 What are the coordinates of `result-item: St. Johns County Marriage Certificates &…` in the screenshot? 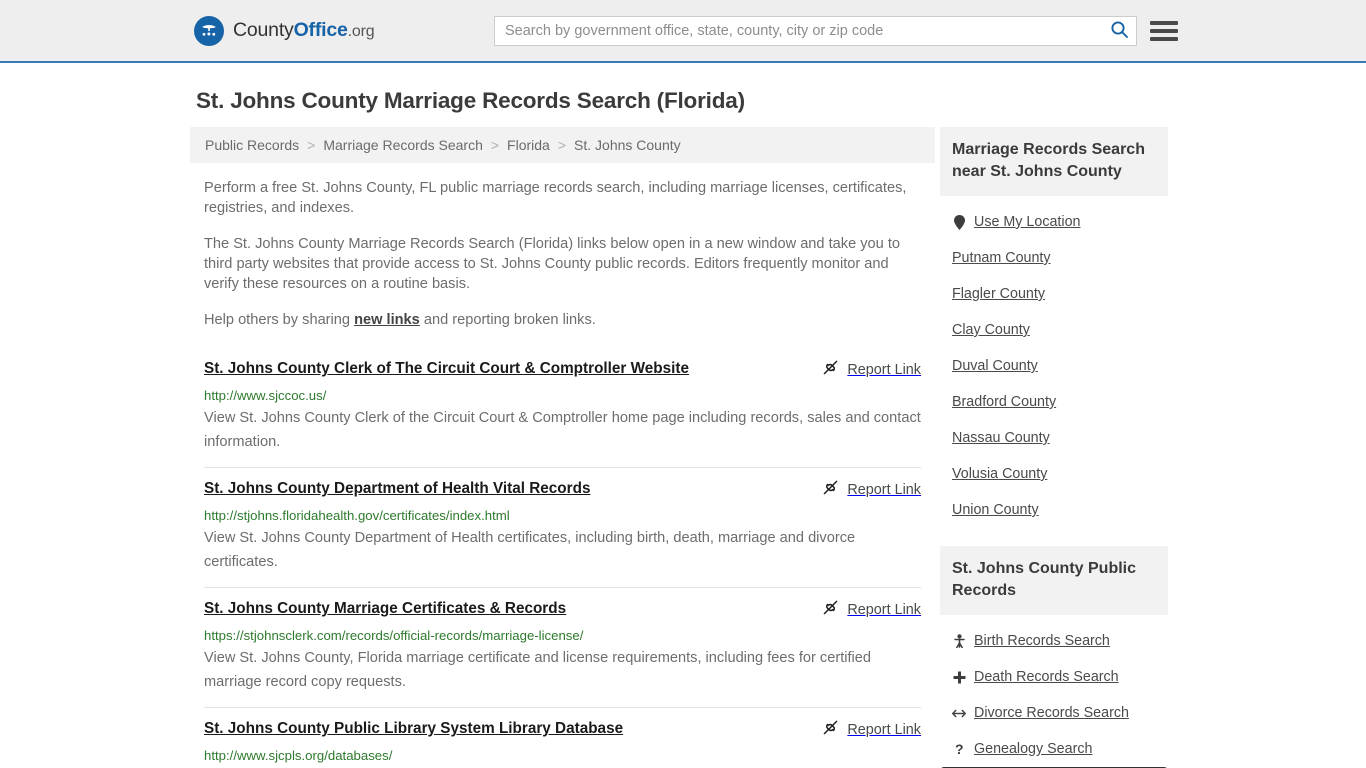 It's located at (562, 647).